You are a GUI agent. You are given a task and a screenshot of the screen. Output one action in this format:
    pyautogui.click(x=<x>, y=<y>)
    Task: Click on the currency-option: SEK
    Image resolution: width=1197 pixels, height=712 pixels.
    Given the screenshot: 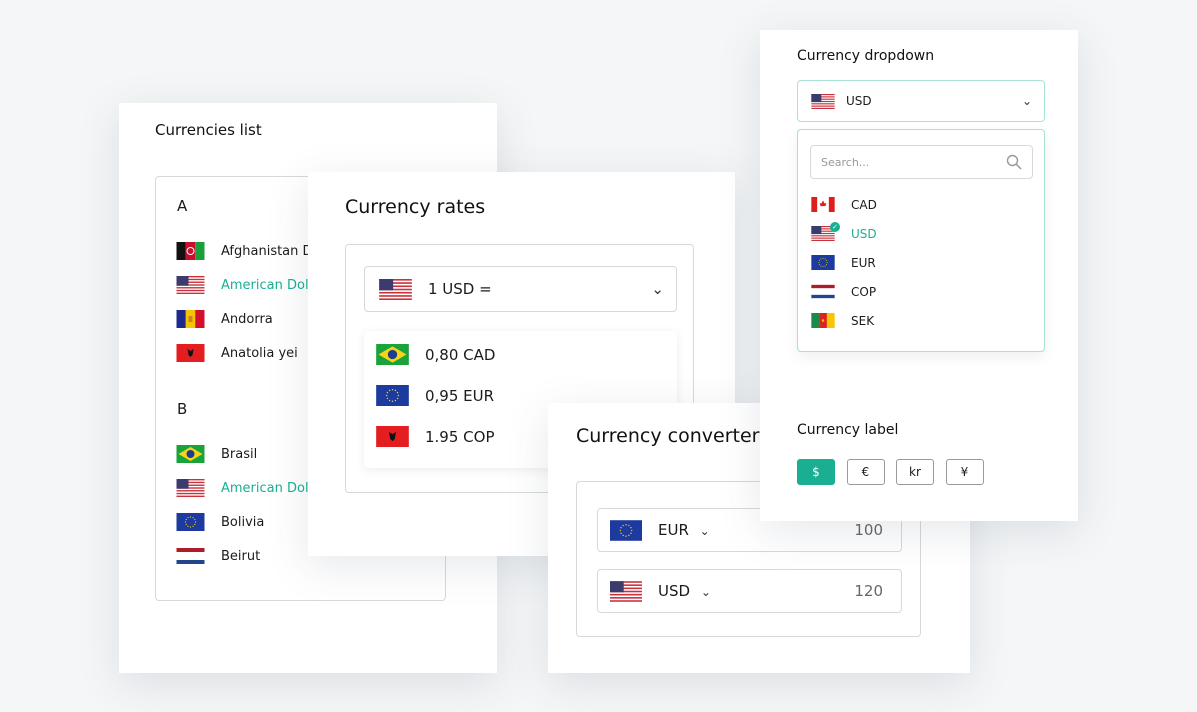 What is the action you would take?
    pyautogui.click(x=842, y=320)
    